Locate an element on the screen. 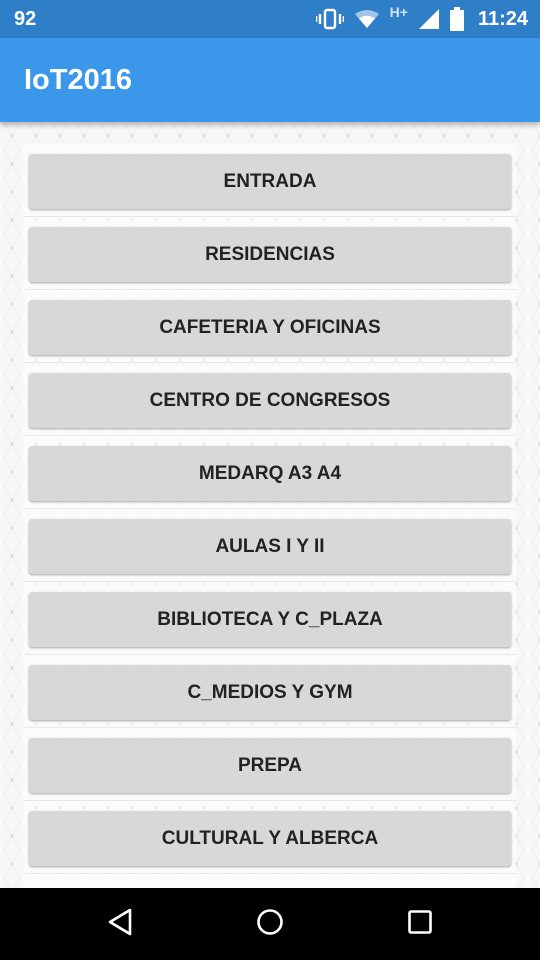  list-item: PREPA is located at coordinates (270, 764).